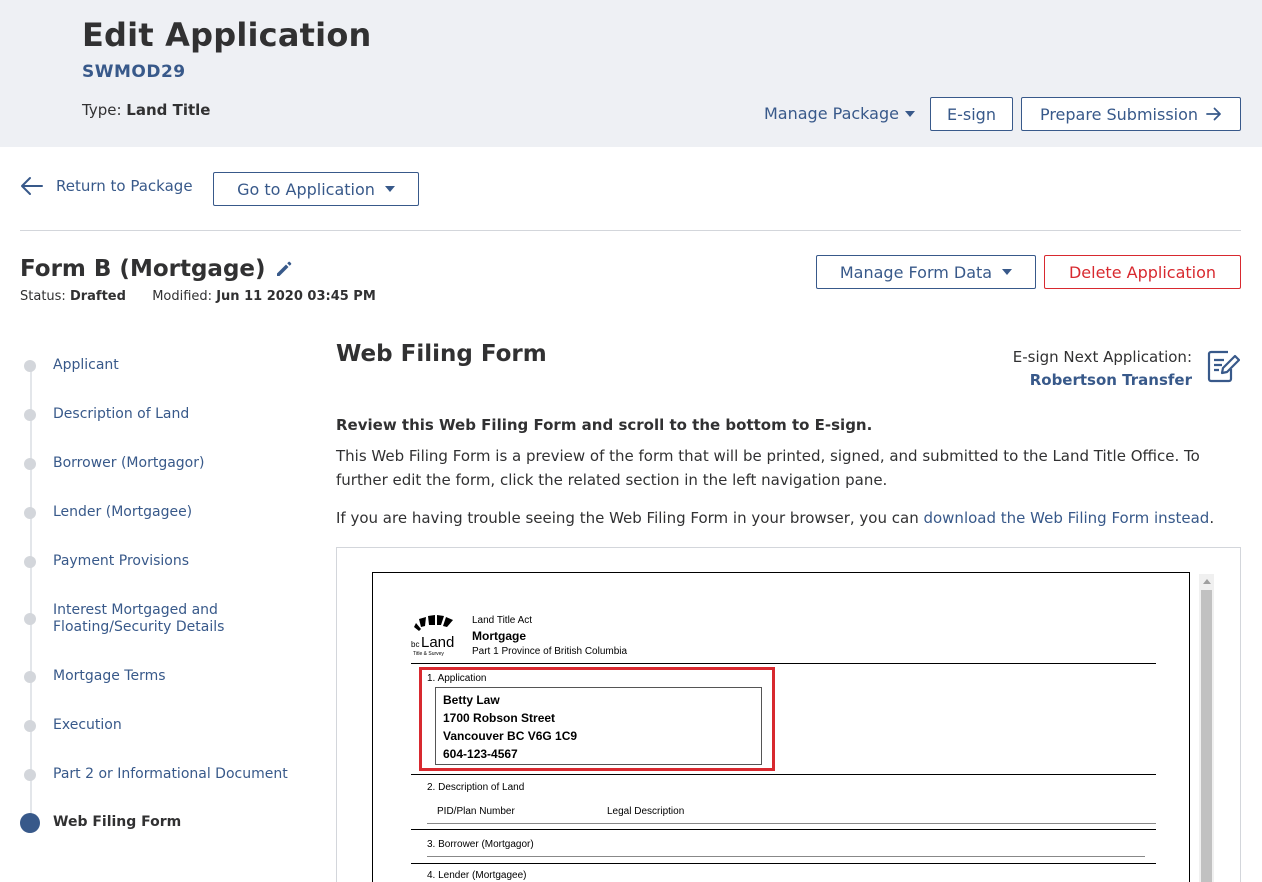 The height and width of the screenshot is (882, 1262). I want to click on form-title-text: Form B (Mortgage), so click(143, 269).